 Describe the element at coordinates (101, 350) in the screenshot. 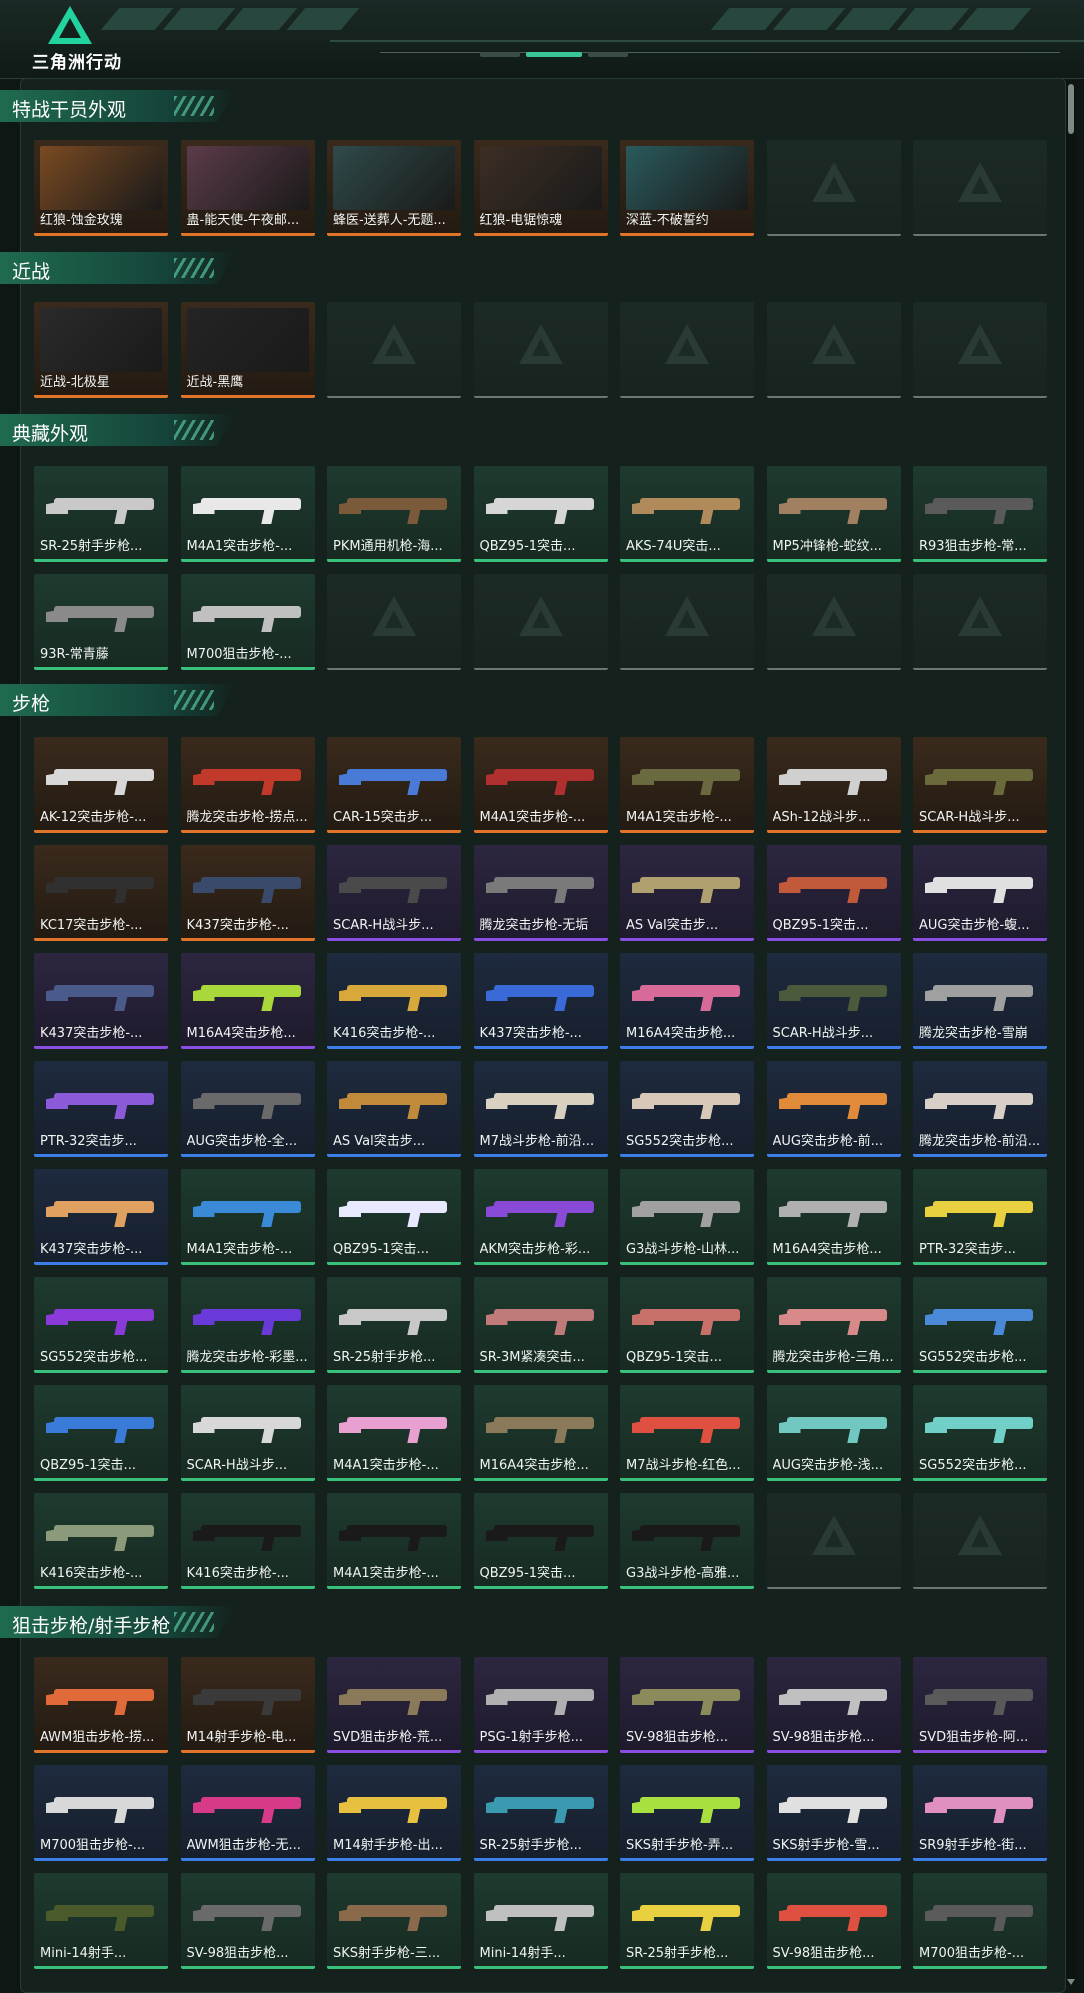

I see `skin-card: 近战-北极星` at that location.